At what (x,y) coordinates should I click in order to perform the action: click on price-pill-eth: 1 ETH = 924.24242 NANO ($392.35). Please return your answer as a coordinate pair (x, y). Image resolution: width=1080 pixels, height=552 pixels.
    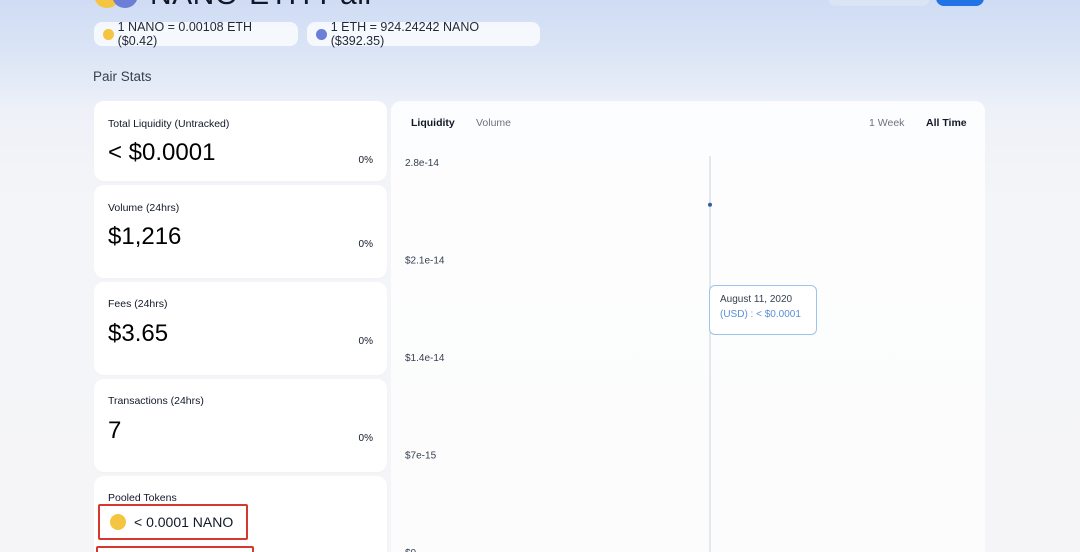
    Looking at the image, I should click on (423, 34).